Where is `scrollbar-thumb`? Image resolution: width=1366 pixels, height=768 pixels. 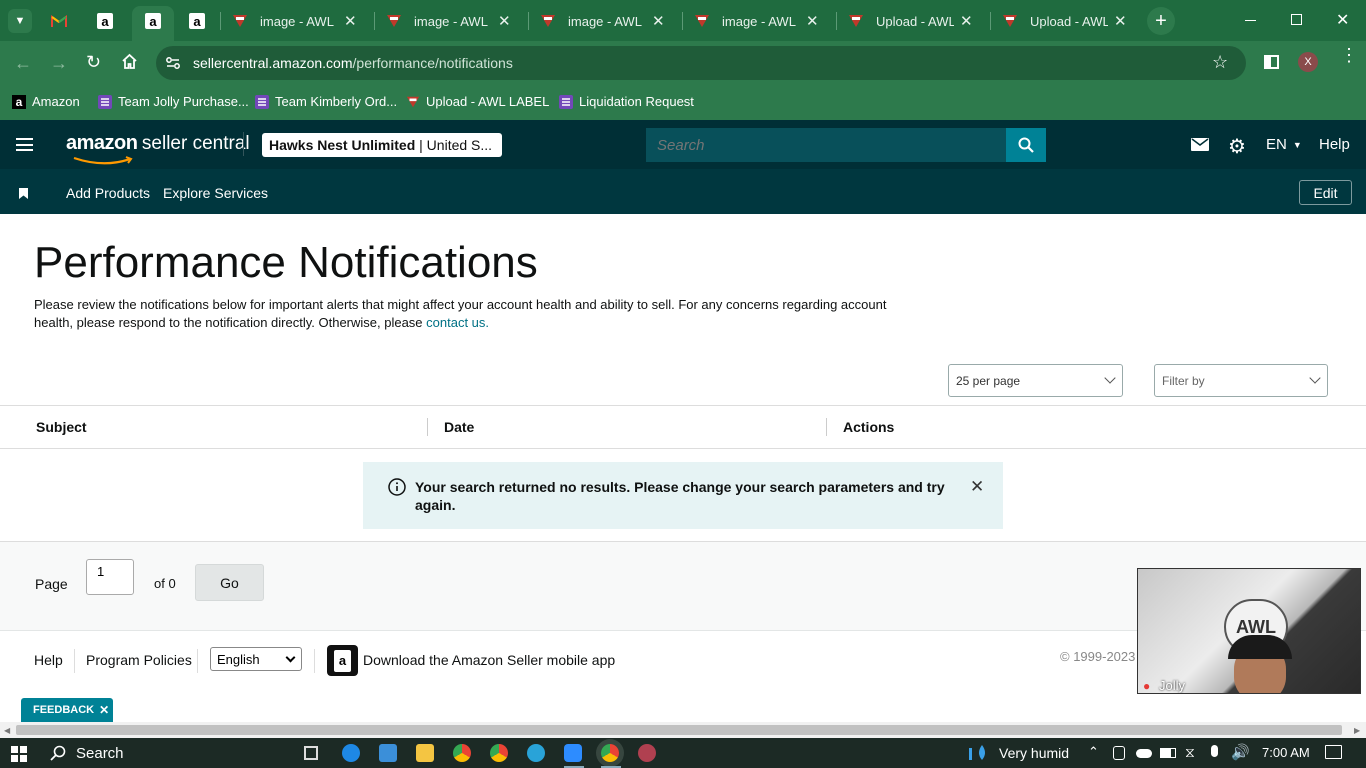 scrollbar-thumb is located at coordinates (679, 730).